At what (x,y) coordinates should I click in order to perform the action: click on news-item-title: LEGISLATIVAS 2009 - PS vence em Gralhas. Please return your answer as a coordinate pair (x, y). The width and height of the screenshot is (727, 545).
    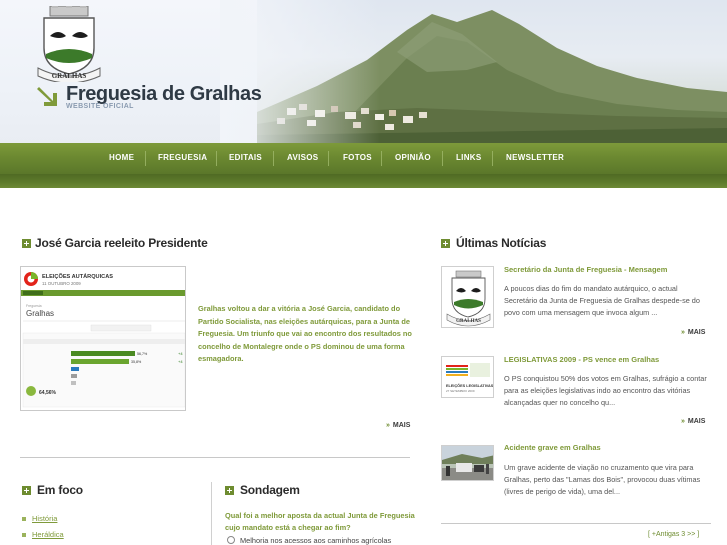
    Looking at the image, I should click on (581, 359).